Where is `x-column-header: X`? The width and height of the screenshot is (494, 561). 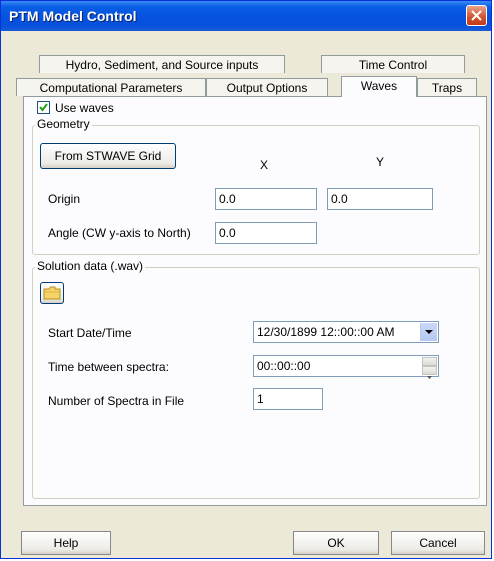 x-column-header: X is located at coordinates (264, 165).